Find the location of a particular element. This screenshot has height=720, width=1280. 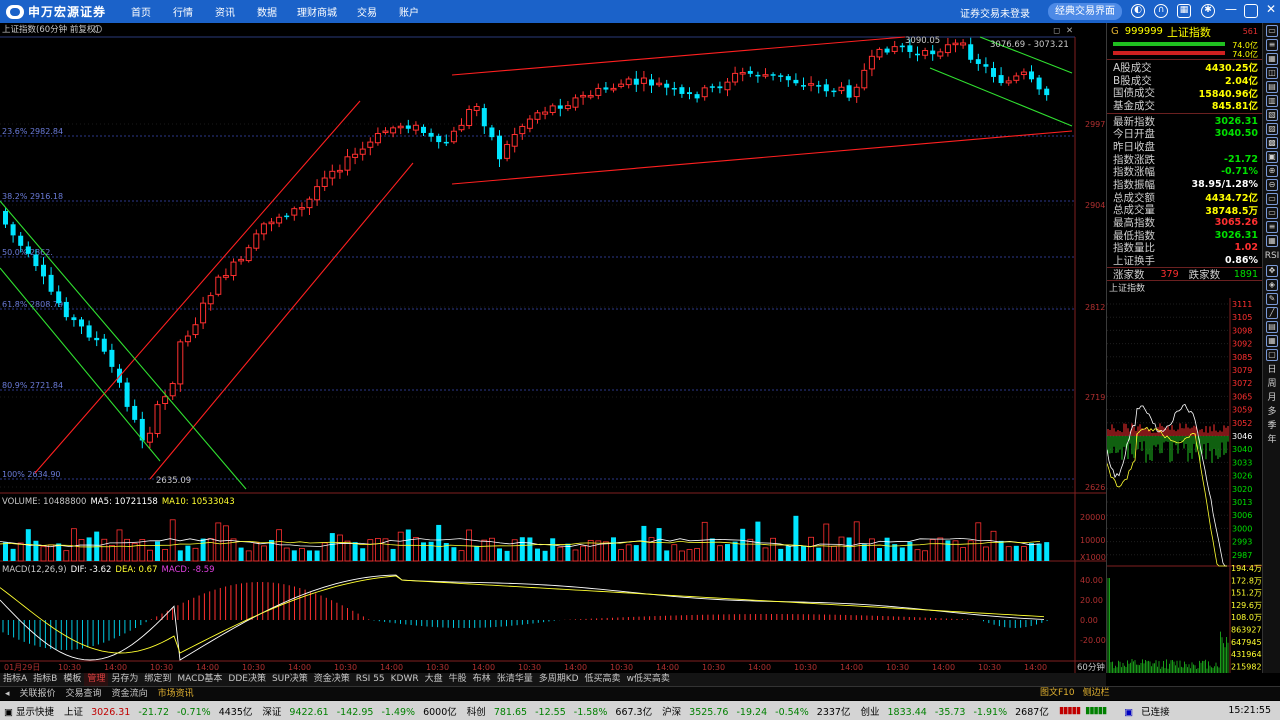

indicator-tab: 指标A is located at coordinates (15, 679).